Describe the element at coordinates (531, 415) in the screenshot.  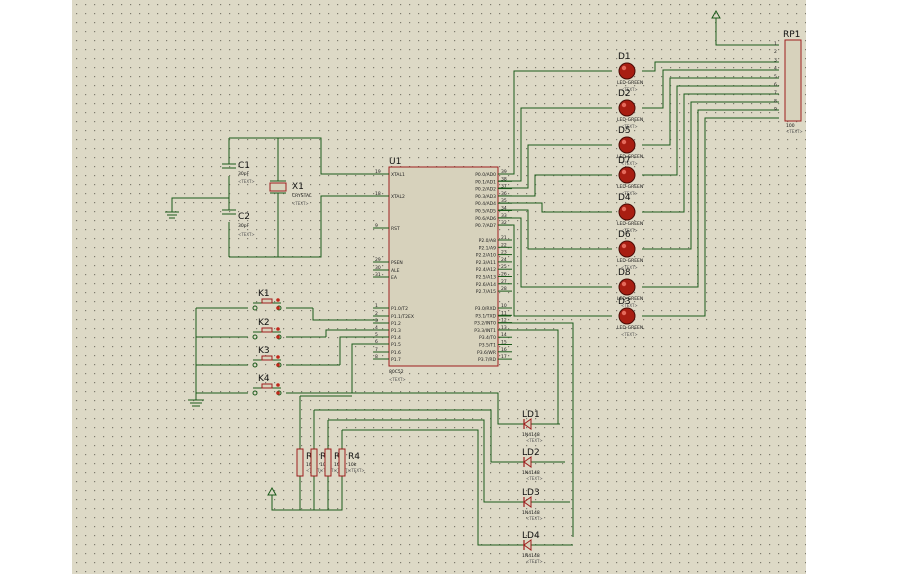
I see `diode-ref: LD1` at that location.